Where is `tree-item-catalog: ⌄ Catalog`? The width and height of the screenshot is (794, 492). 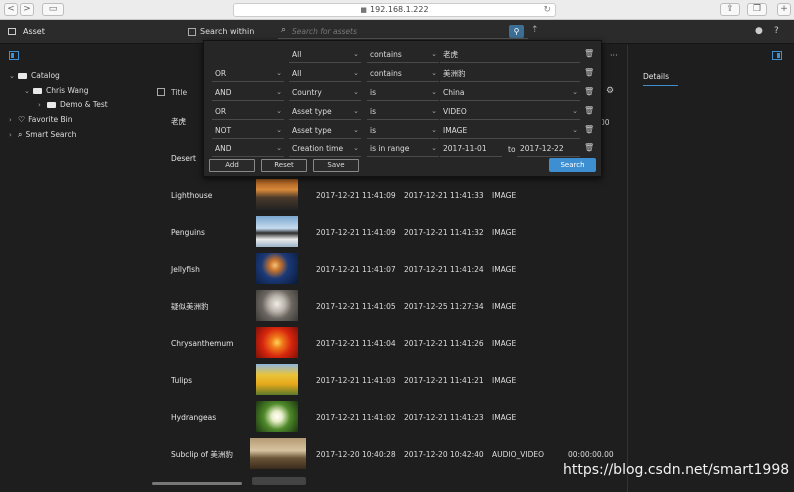
tree-item-catalog: ⌄ Catalog is located at coordinates (34, 76).